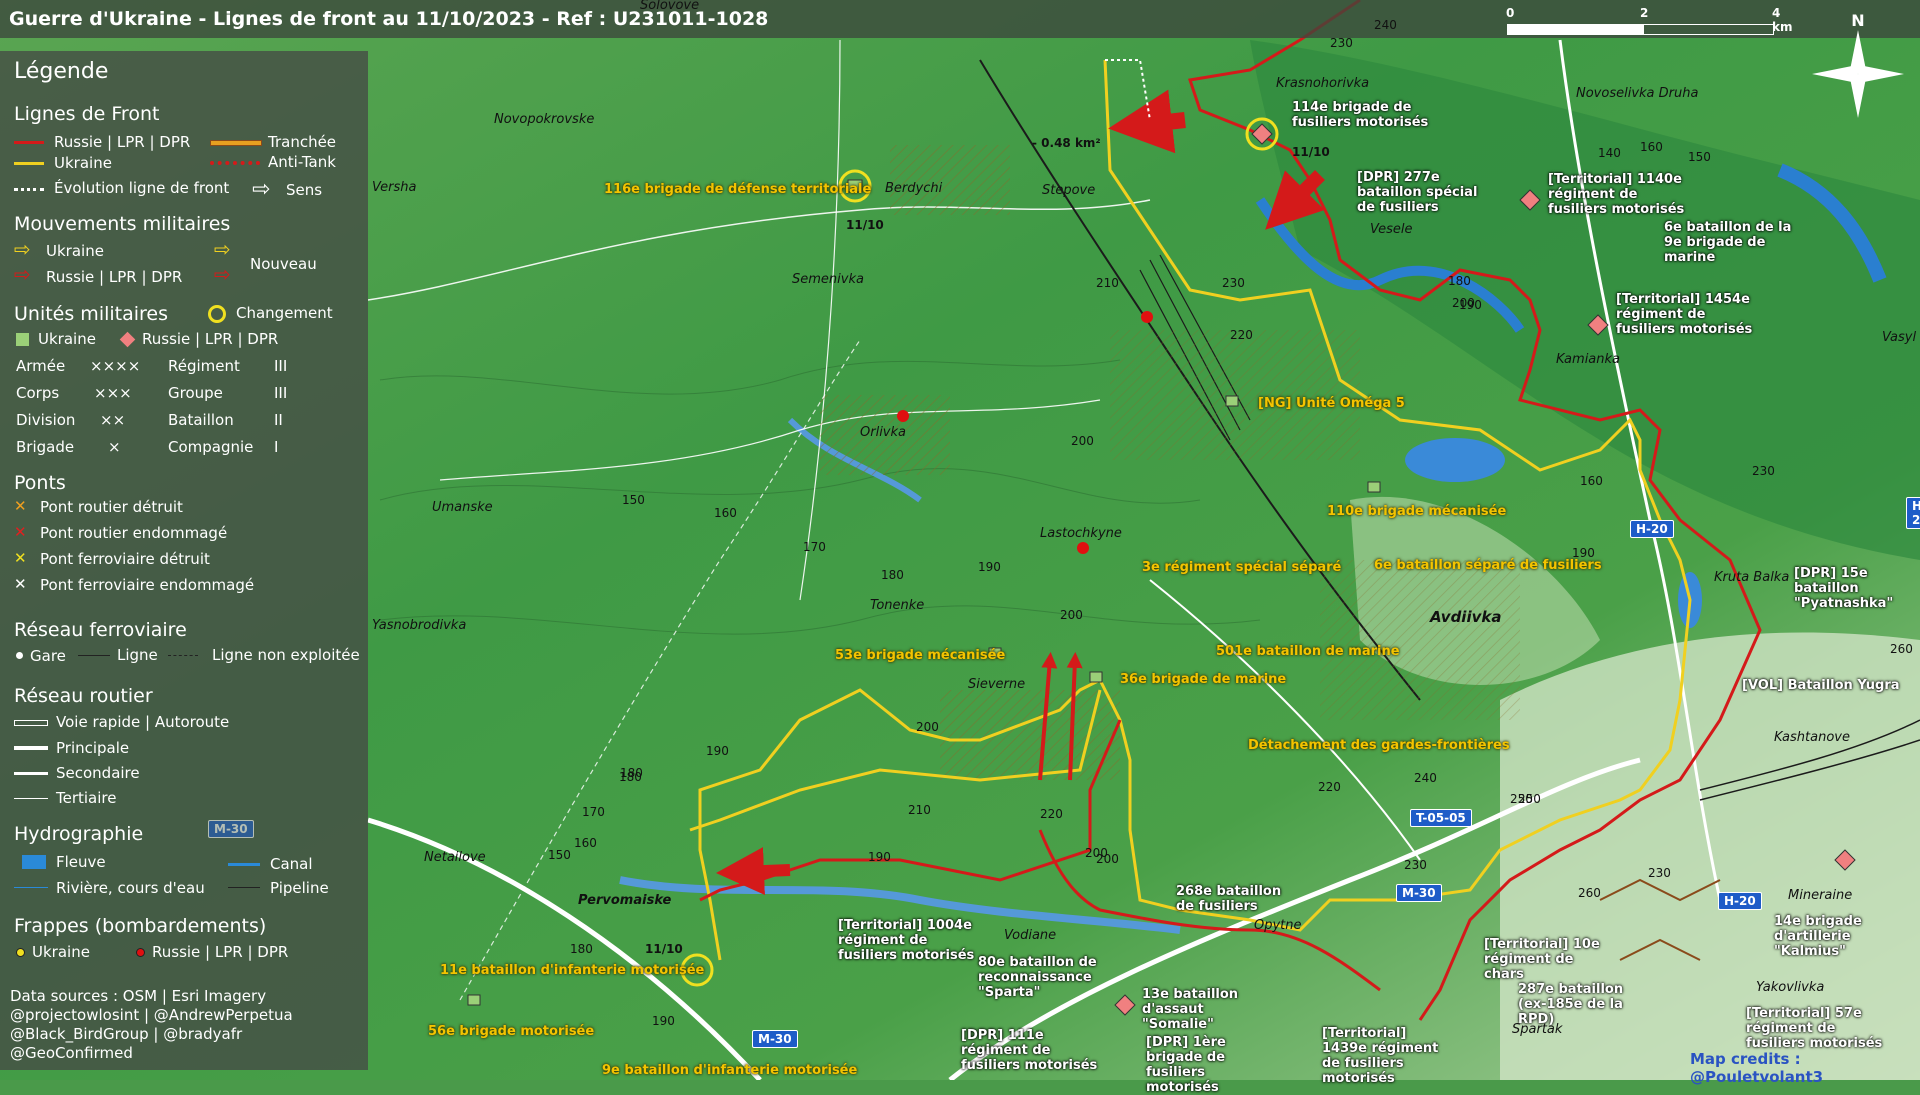 The image size is (1920, 1095). Describe the element at coordinates (1242, 567) in the screenshot. I see `ua-unit-label: 3e régiment spécial séparé` at that location.